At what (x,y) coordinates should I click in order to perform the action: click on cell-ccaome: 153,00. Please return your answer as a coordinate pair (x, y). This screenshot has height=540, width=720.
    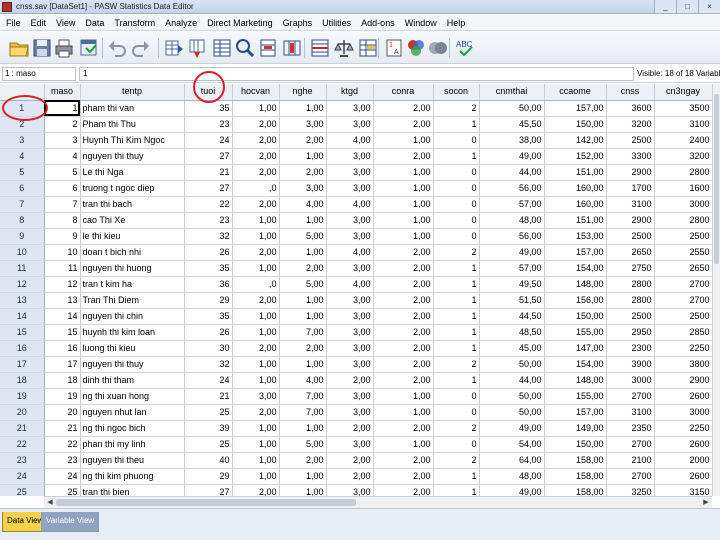
    Looking at the image, I should click on (575, 236).